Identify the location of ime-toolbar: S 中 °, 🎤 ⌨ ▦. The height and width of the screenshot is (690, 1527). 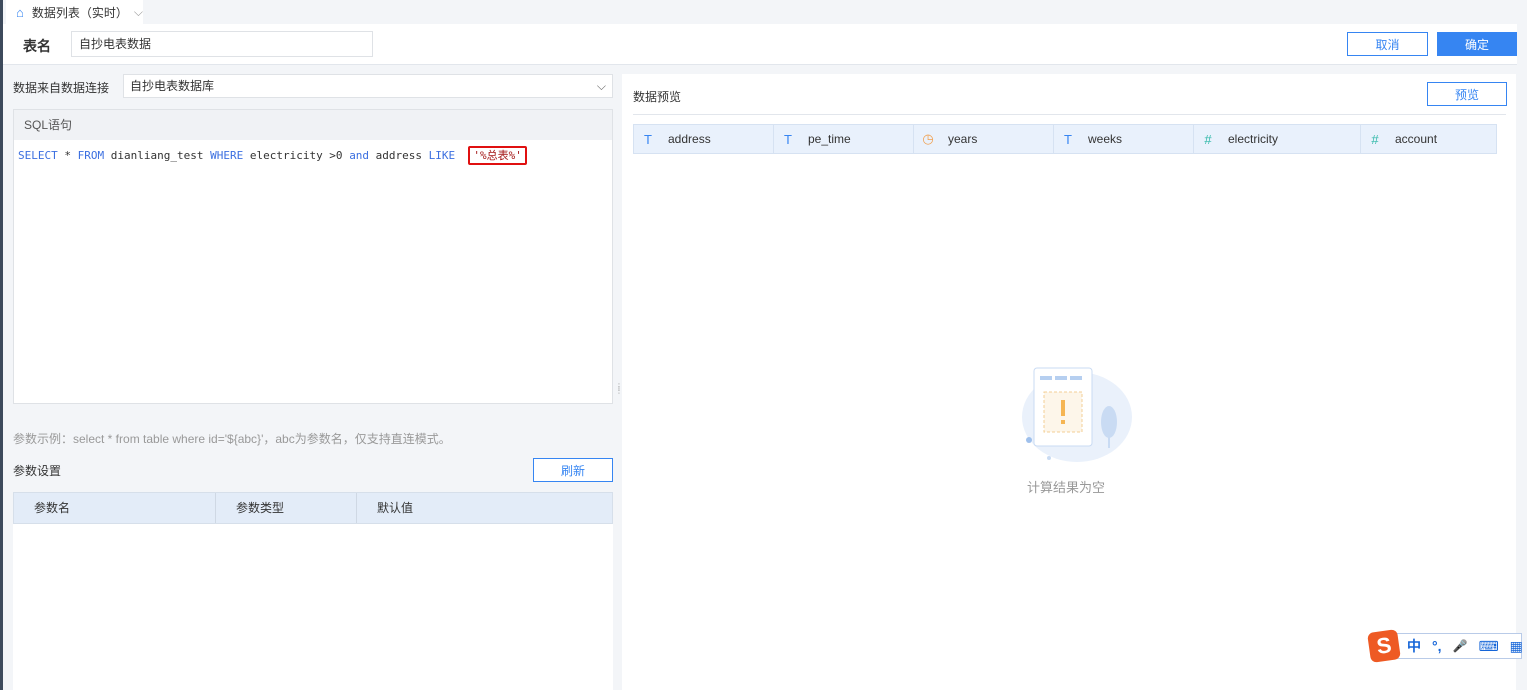
(1445, 646).